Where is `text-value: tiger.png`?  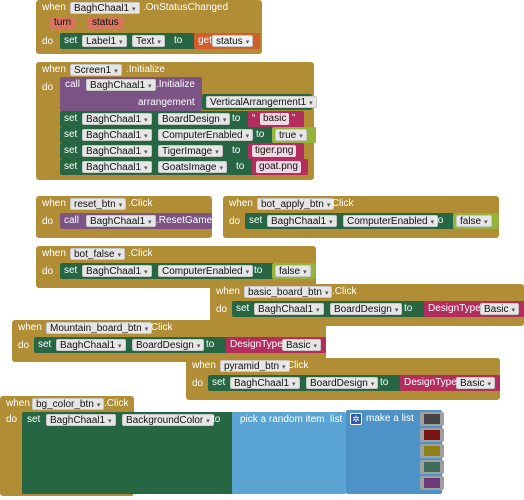 text-value: tiger.png is located at coordinates (274, 151).